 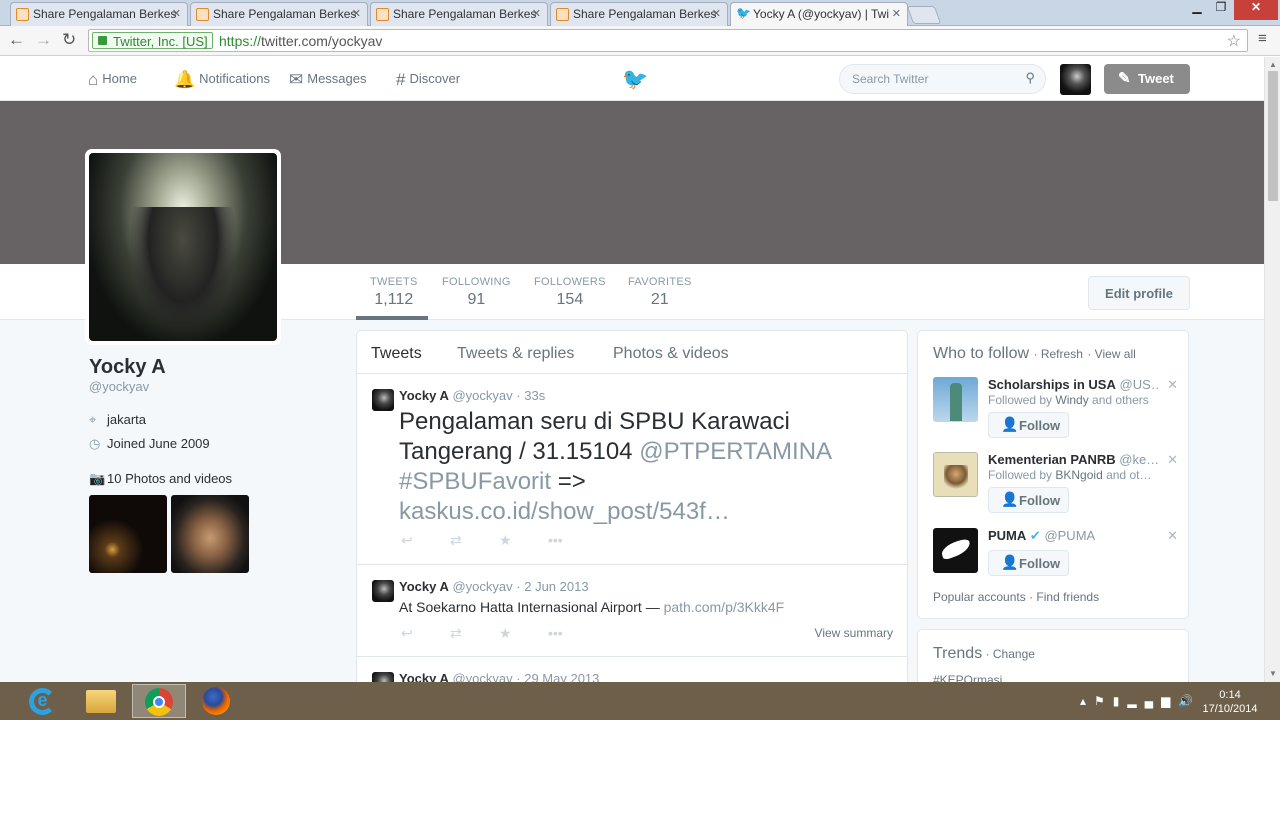 What do you see at coordinates (127, 367) in the screenshot?
I see `profile-name: Yocky A` at bounding box center [127, 367].